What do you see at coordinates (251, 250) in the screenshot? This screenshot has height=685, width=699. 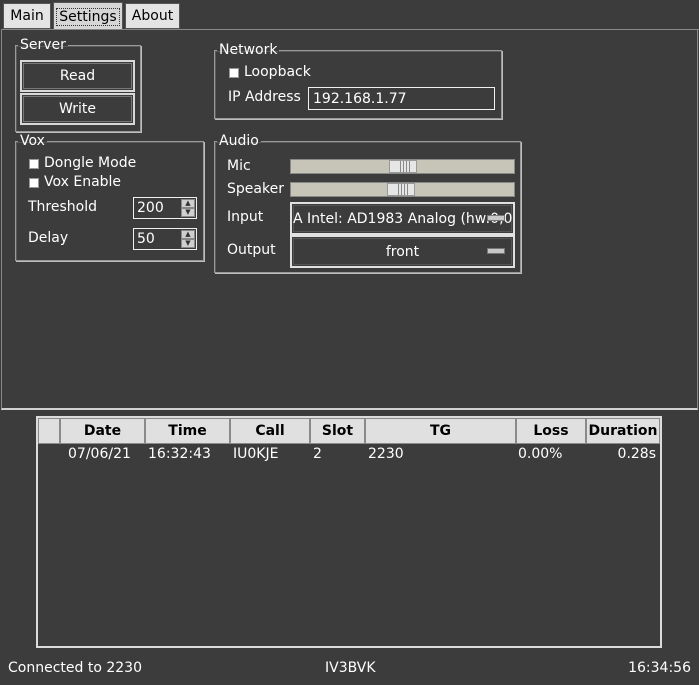 I see `output-label: Output` at bounding box center [251, 250].